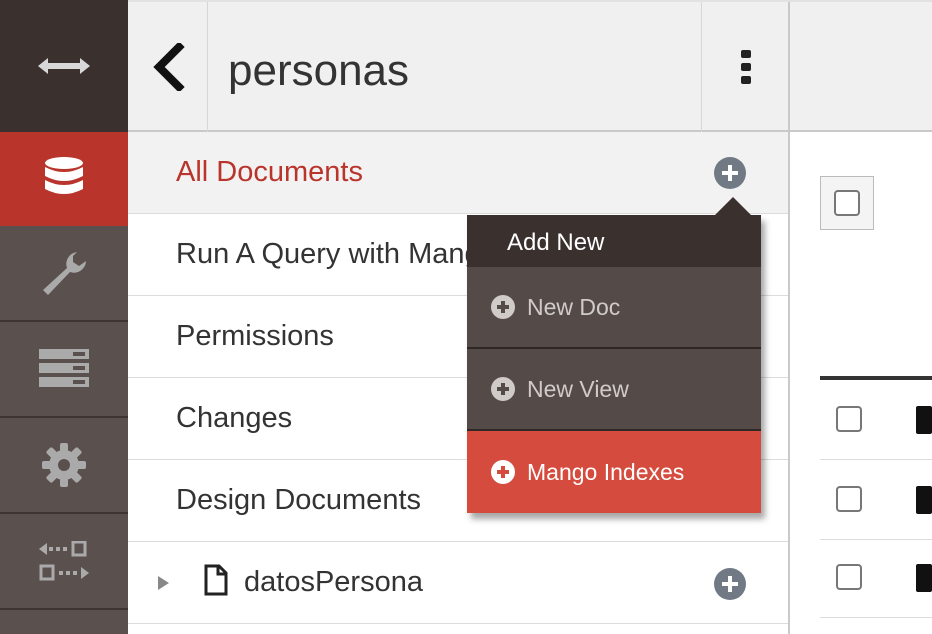 The image size is (932, 634). What do you see at coordinates (64, 175) in the screenshot?
I see `database-icon` at bounding box center [64, 175].